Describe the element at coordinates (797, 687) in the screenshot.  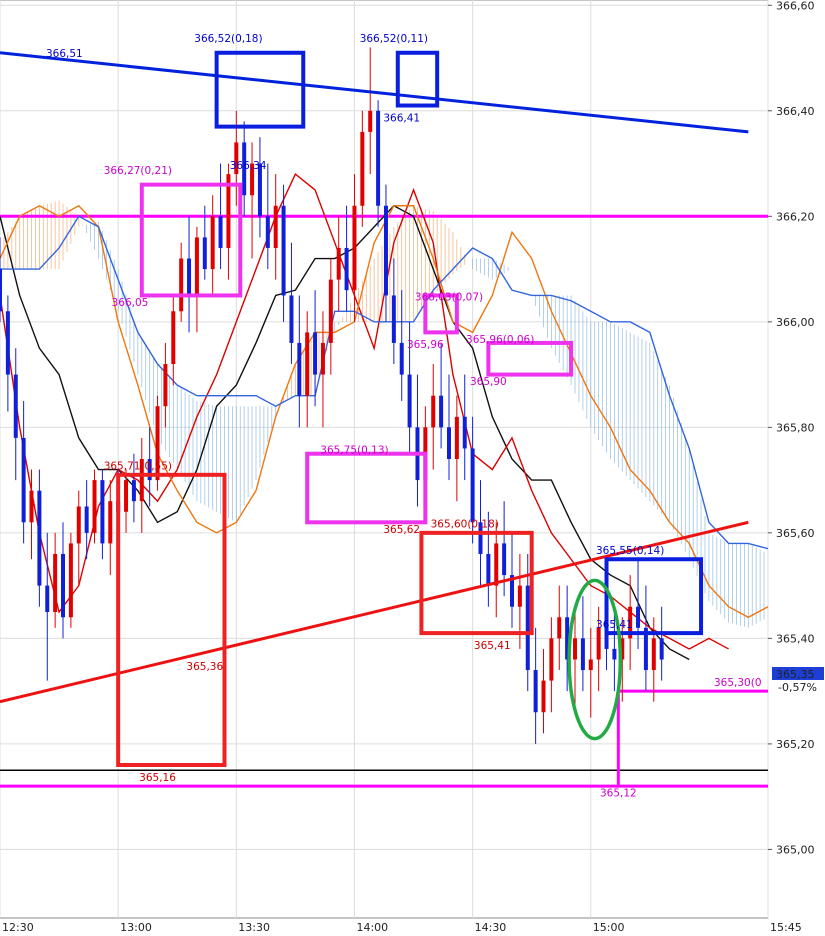
I see `price-tag-change: -0,57%` at that location.